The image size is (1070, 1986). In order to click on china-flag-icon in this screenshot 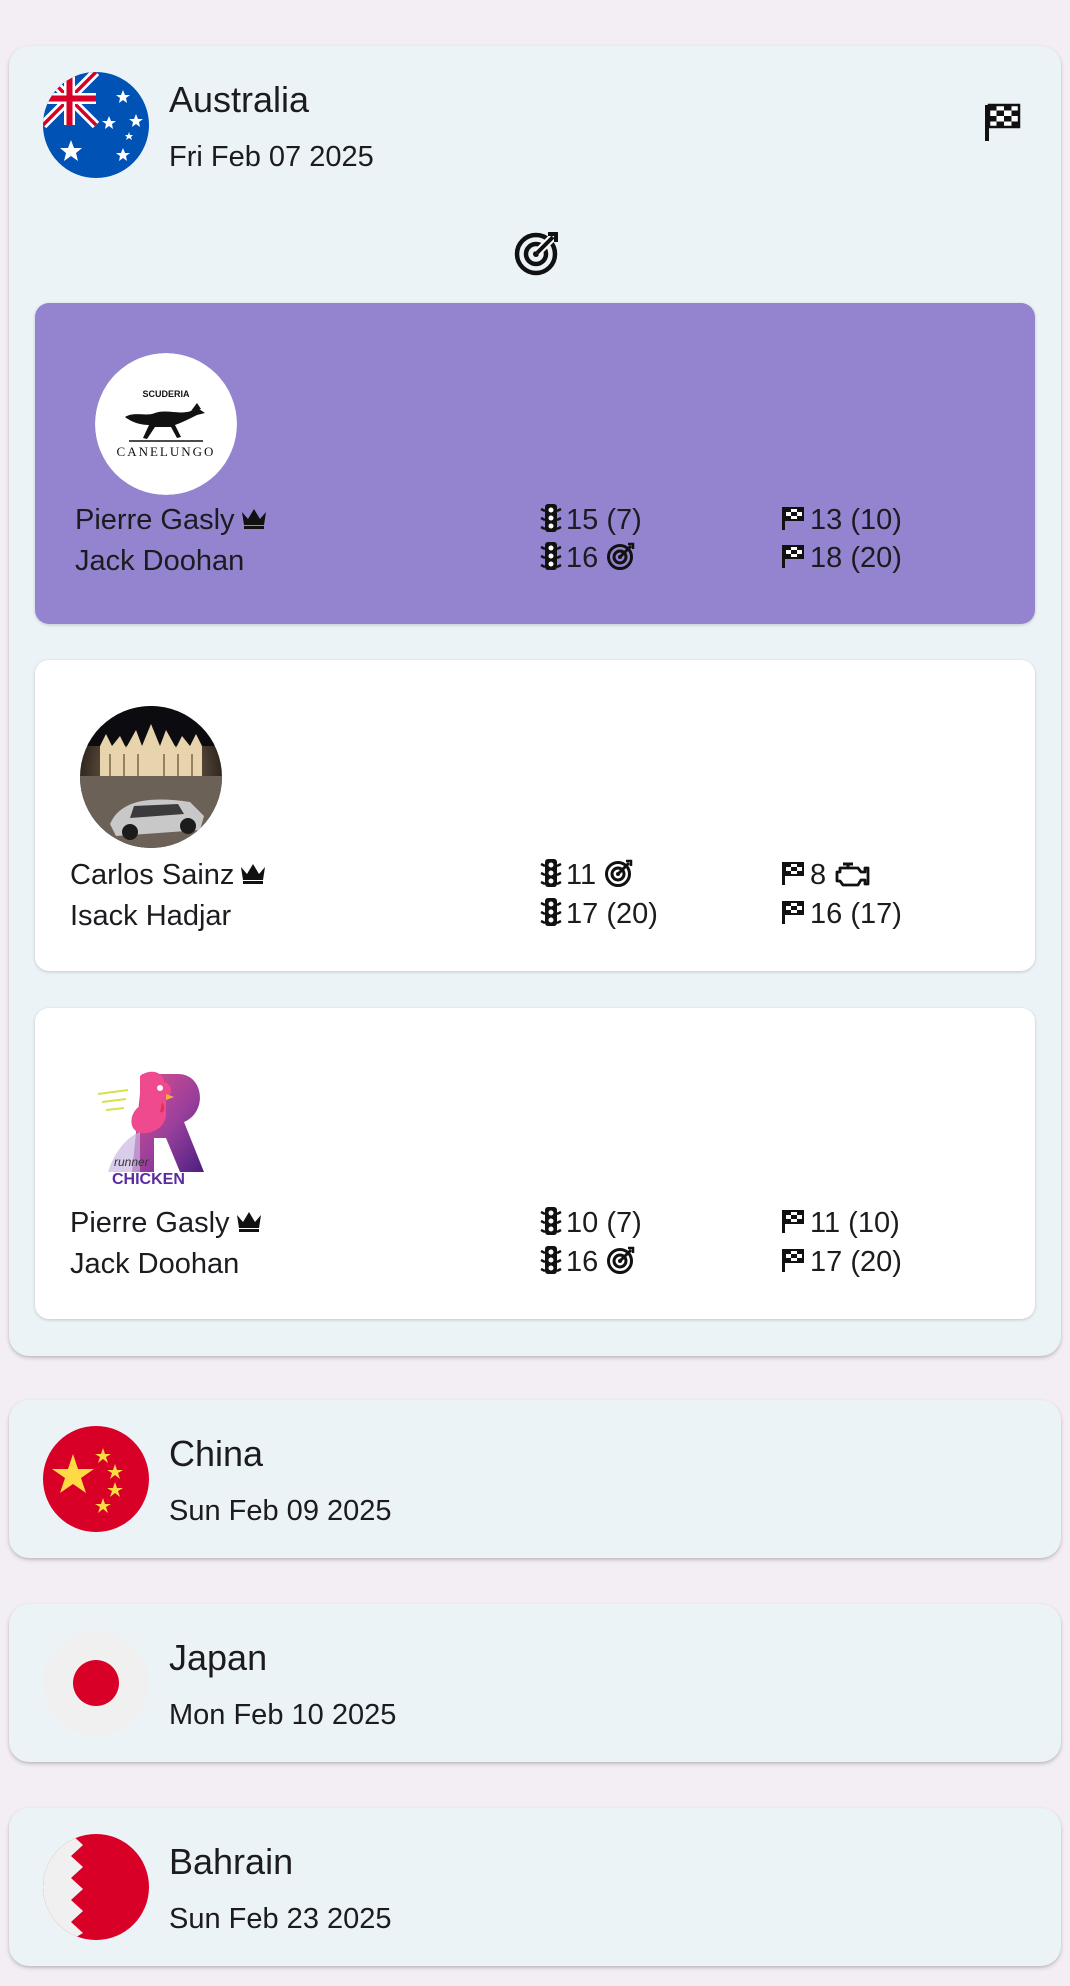, I will do `click(96, 1479)`.